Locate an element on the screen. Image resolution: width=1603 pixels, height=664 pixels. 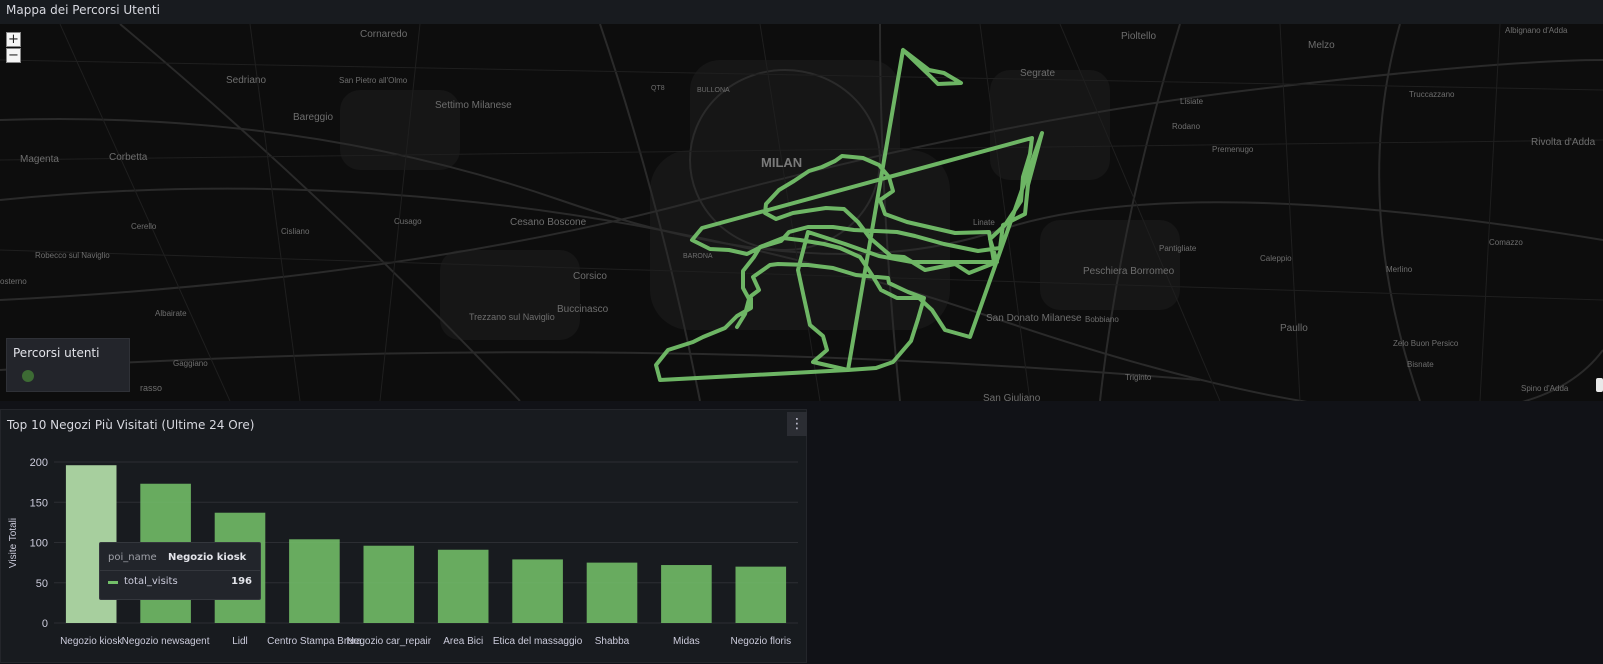
place-label: Peschiera Borromeo is located at coordinates (1129, 271).